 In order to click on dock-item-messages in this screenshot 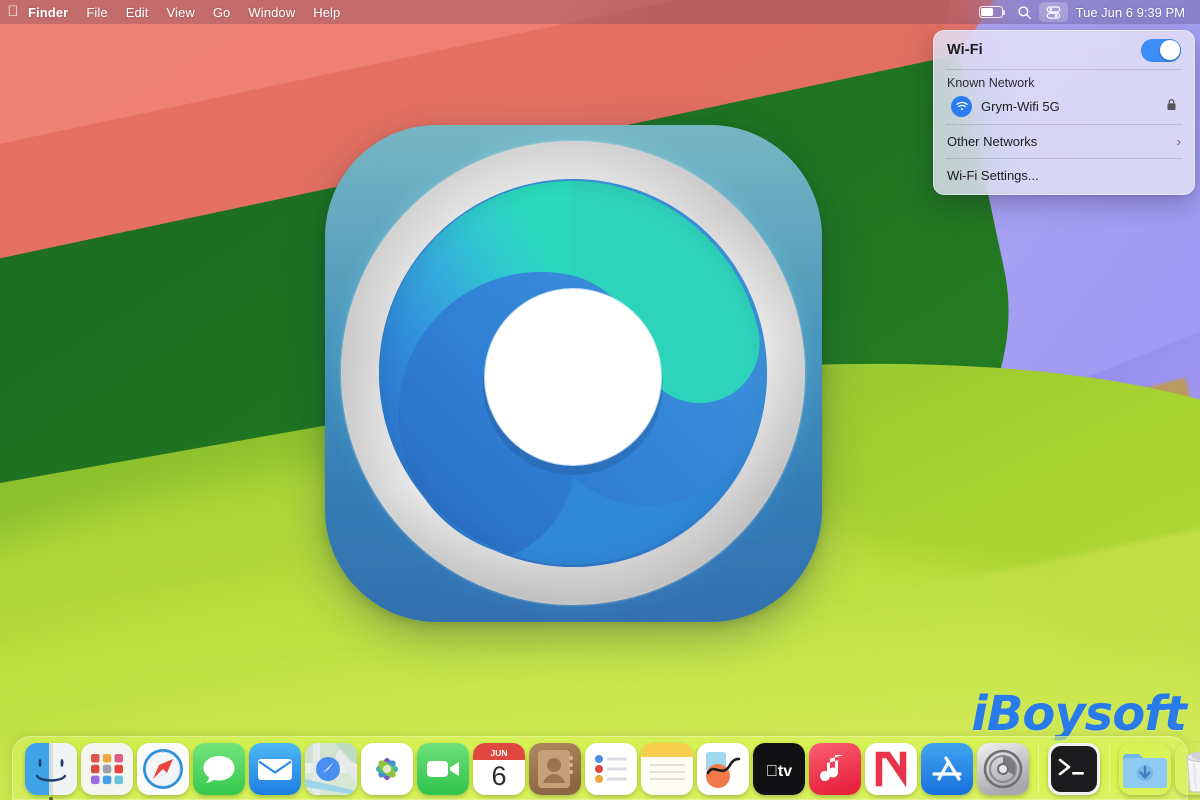, I will do `click(219, 769)`.